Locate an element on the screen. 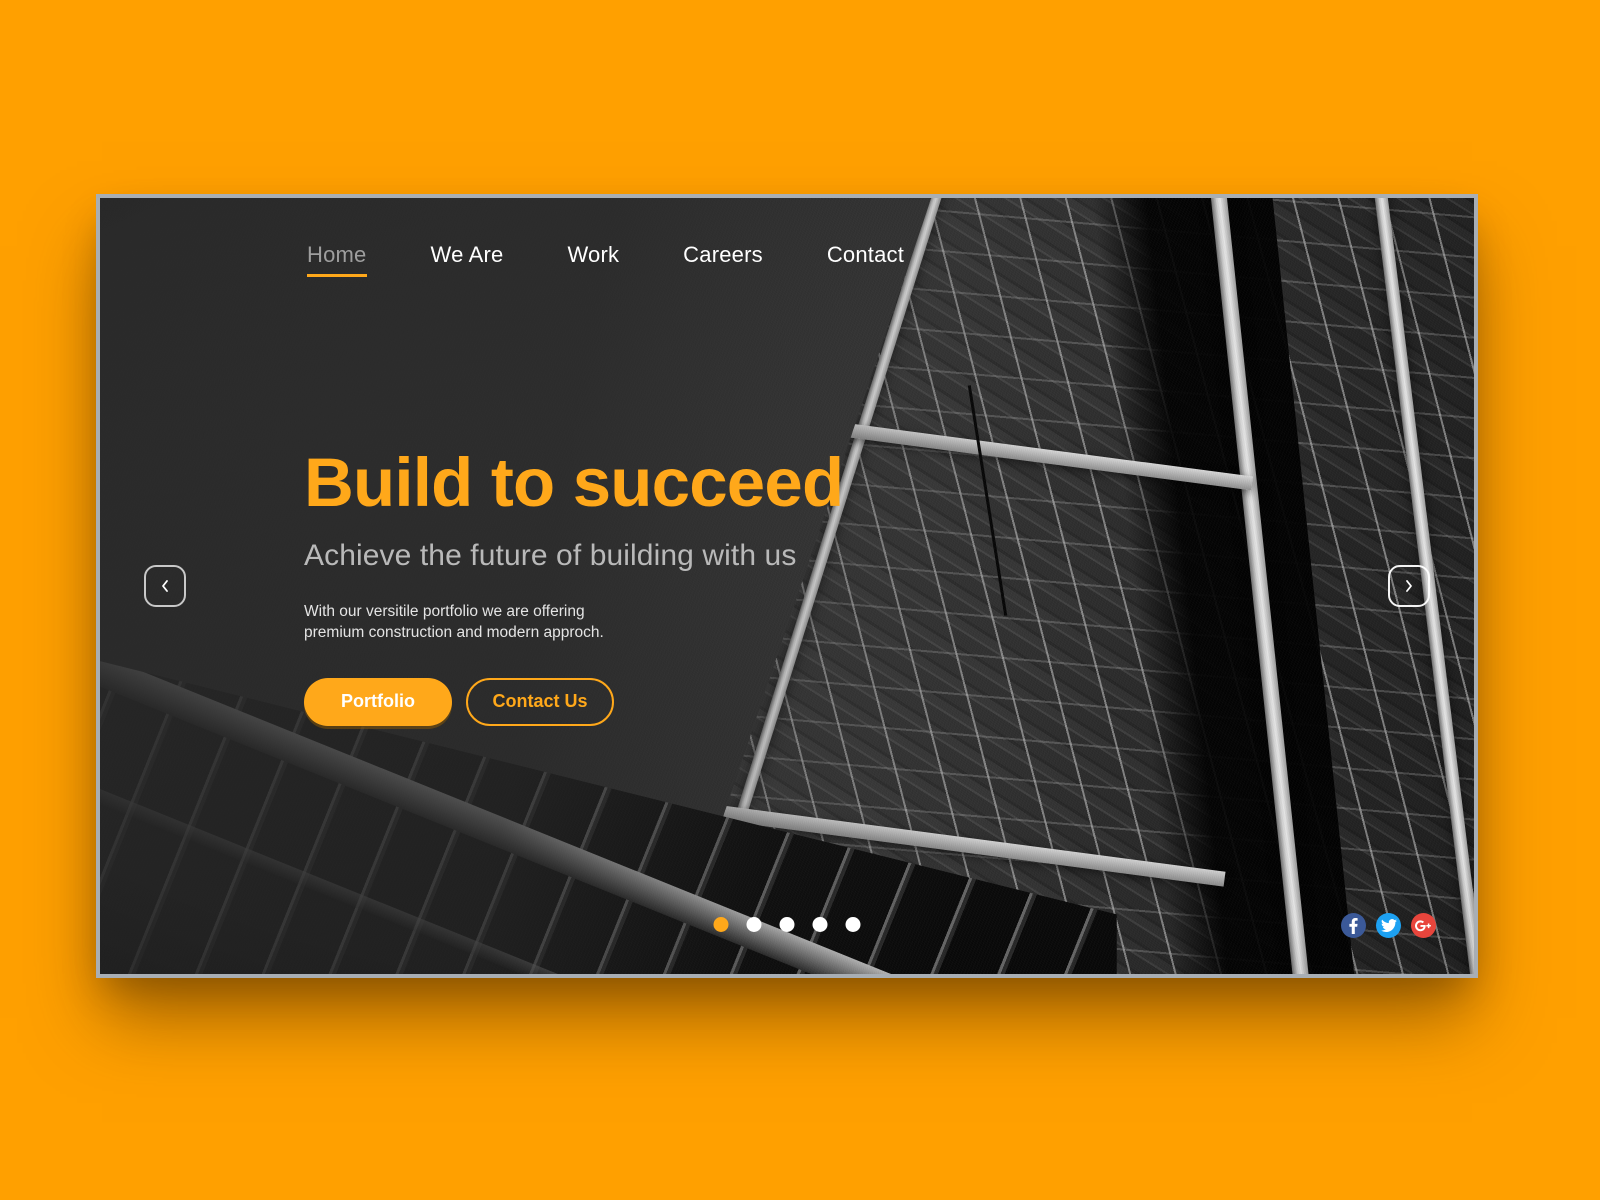 Image resolution: width=1600 pixels, height=1200 pixels. hero-cta-row: Portfolio Contact Us is located at coordinates (624, 701).